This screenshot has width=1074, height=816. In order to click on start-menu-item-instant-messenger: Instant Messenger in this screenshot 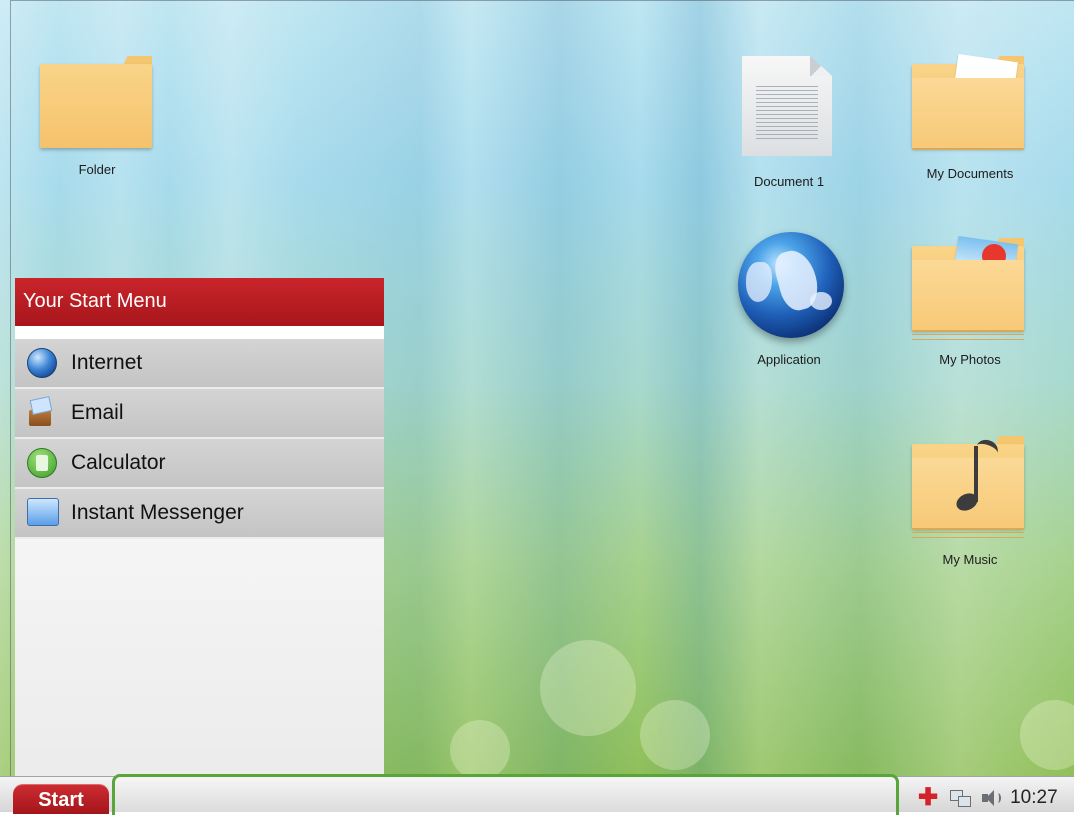, I will do `click(199, 514)`.